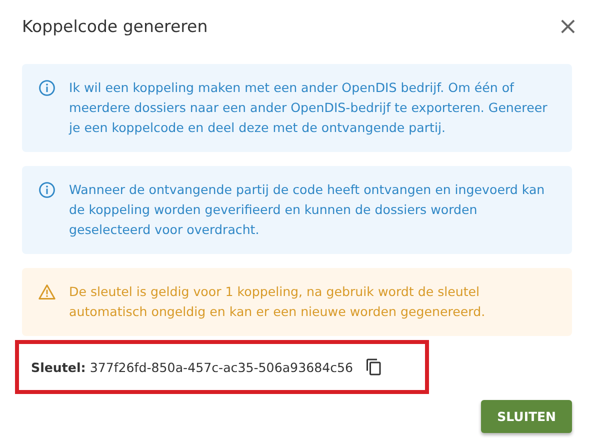 The height and width of the screenshot is (441, 594). I want to click on close-button: ×, so click(568, 26).